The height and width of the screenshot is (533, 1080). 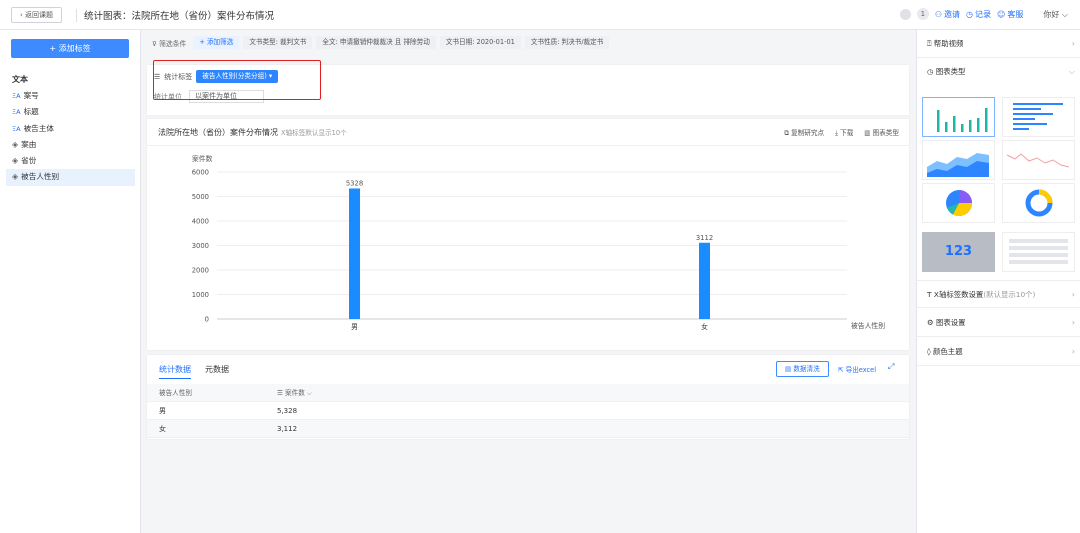 What do you see at coordinates (354, 253) in the screenshot?
I see `bar` at bounding box center [354, 253].